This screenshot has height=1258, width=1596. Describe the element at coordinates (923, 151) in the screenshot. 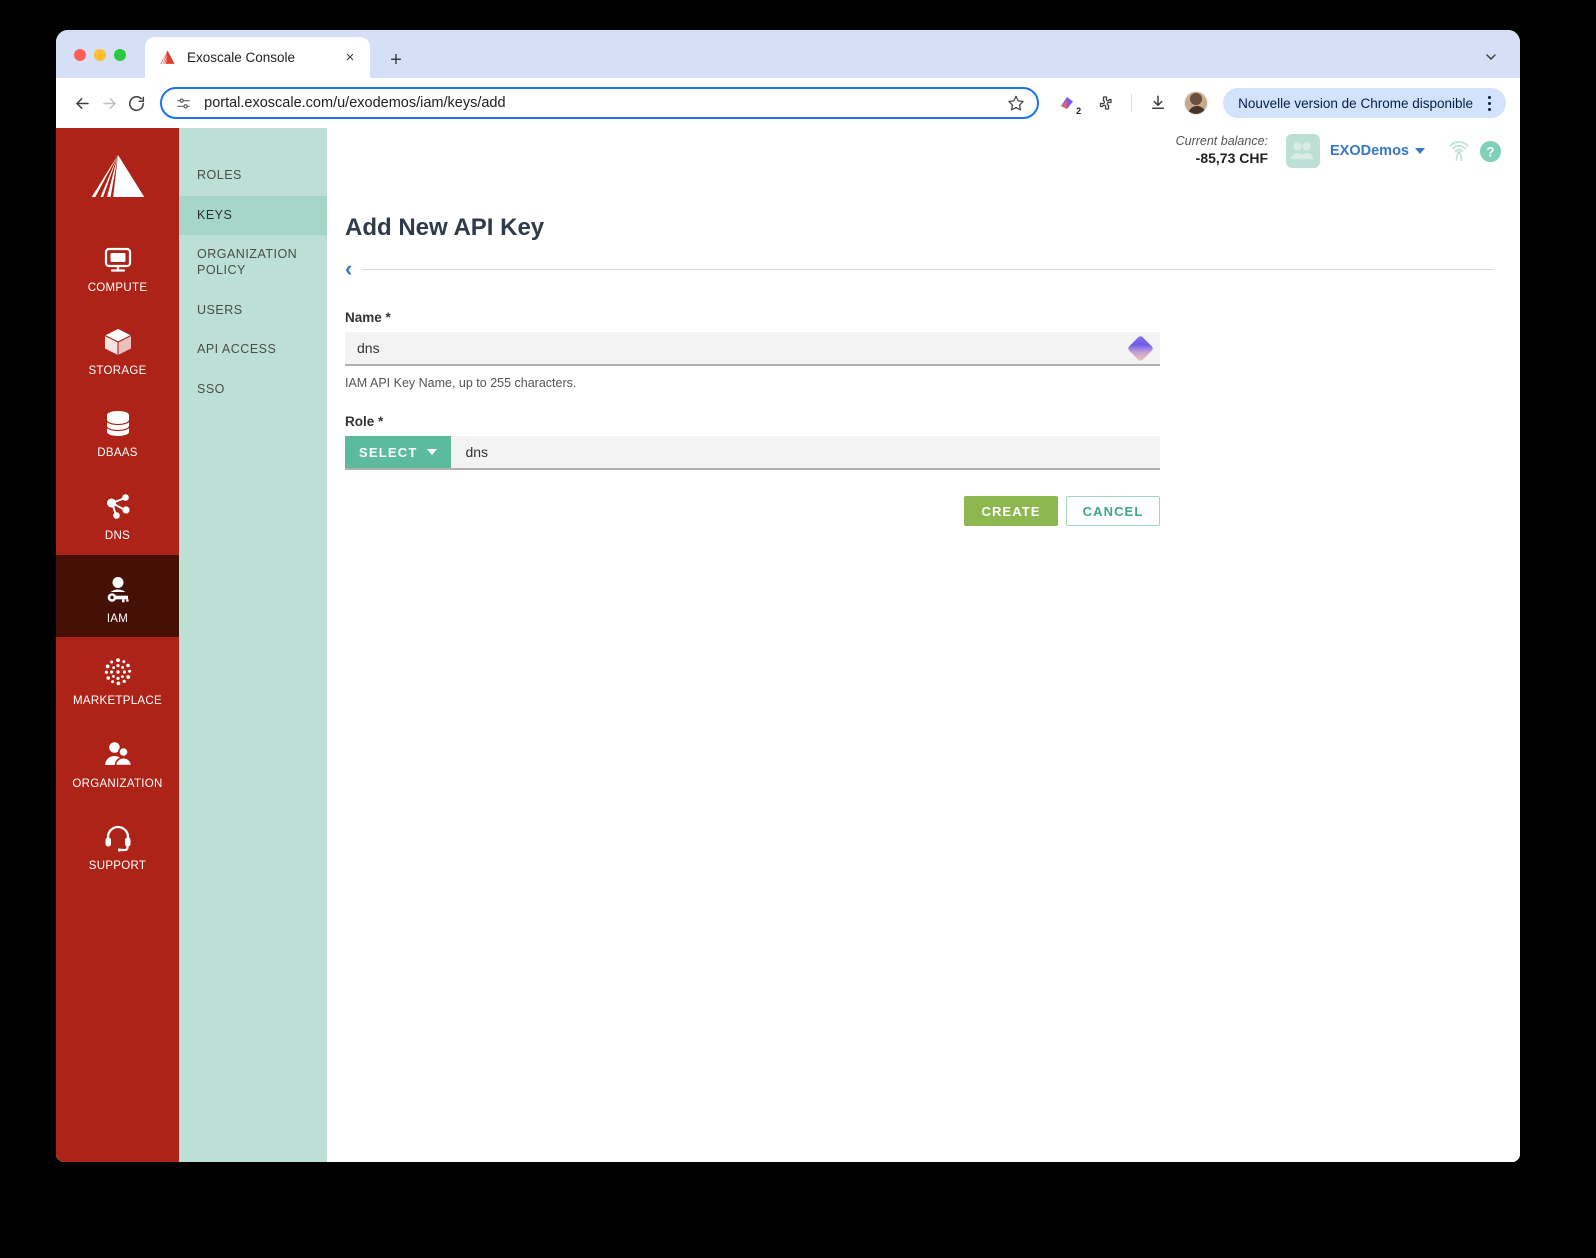

I see `app-header: Current balance: -85,73 CHF EXODemos ?` at that location.